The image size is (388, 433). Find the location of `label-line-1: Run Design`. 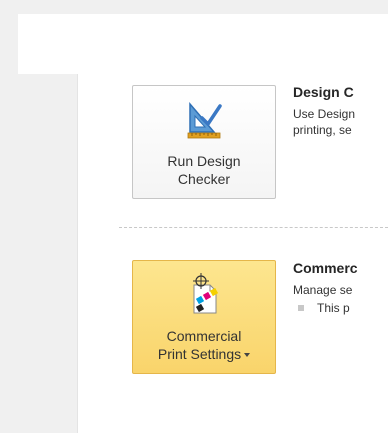

label-line-1: Run Design is located at coordinates (204, 161).